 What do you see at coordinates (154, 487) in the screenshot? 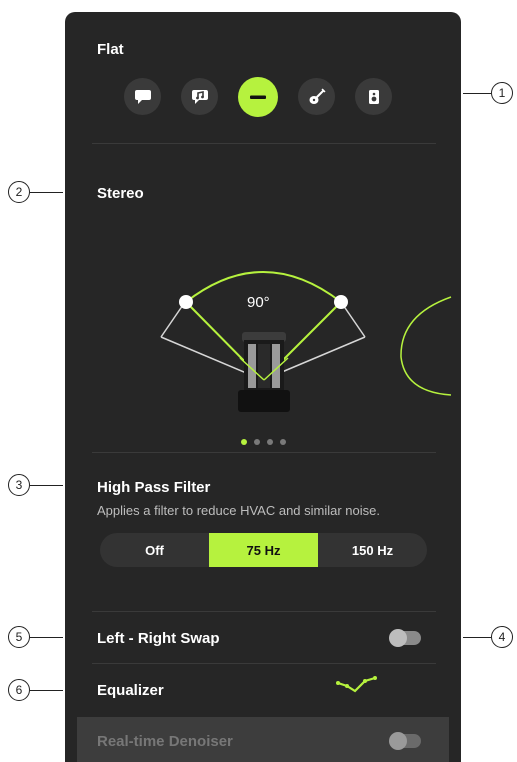
I see `high-pass-filter-title: High Pass Filter` at bounding box center [154, 487].